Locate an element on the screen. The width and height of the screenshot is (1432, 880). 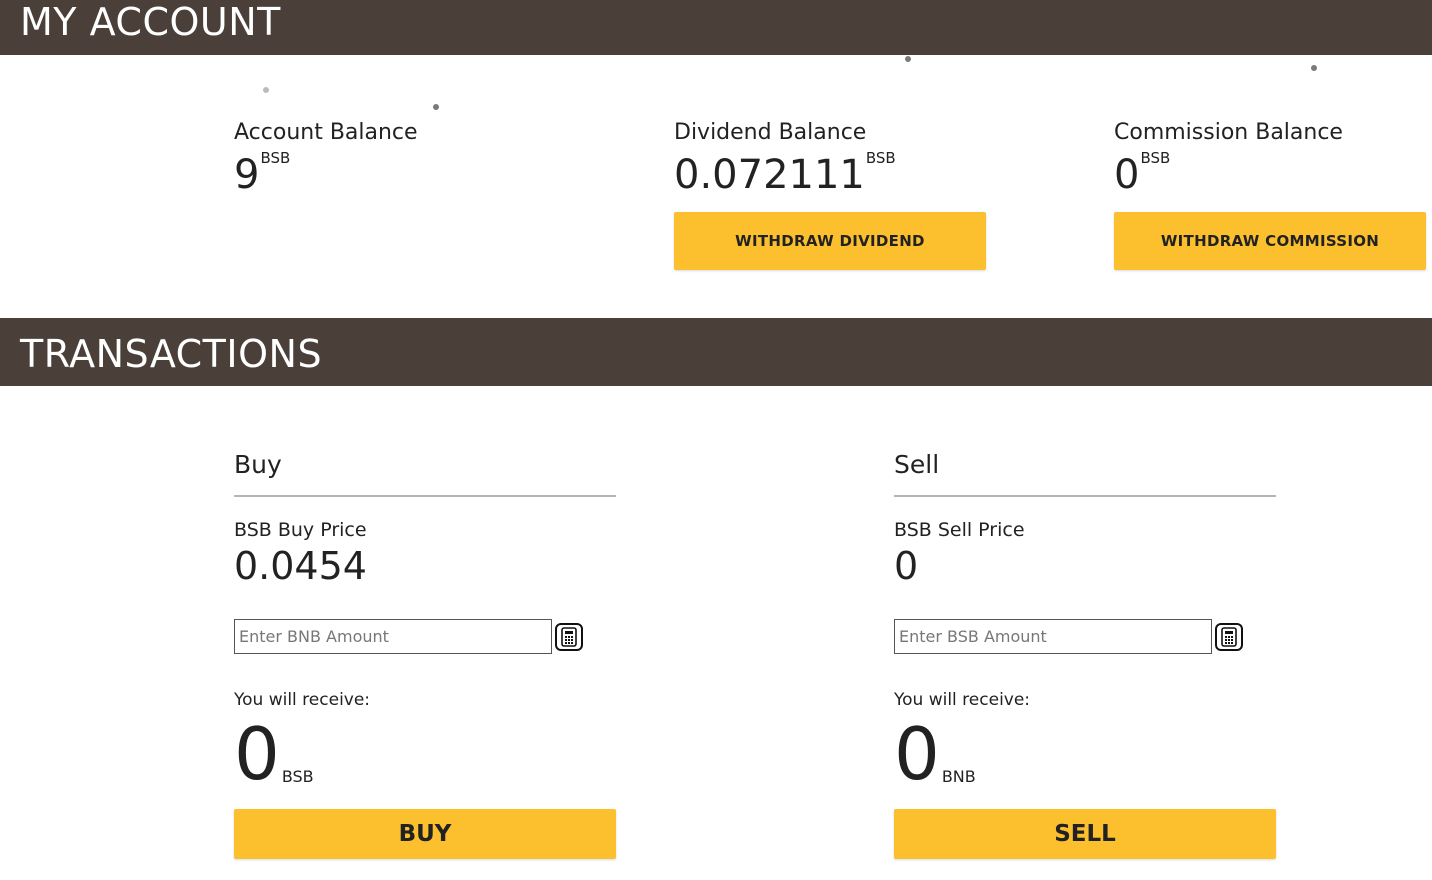
buy-input-row is located at coordinates (425, 636).